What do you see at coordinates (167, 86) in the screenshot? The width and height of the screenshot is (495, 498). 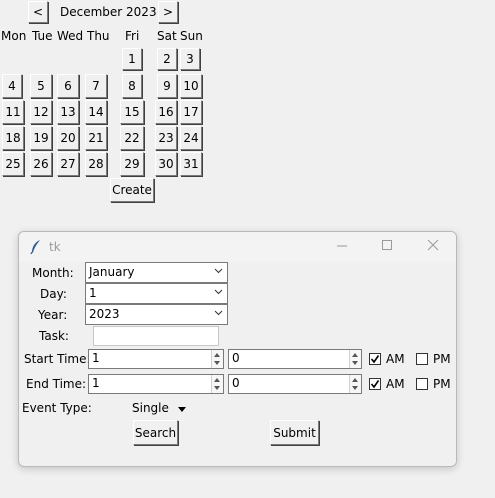 I see `day-button: 9` at bounding box center [167, 86].